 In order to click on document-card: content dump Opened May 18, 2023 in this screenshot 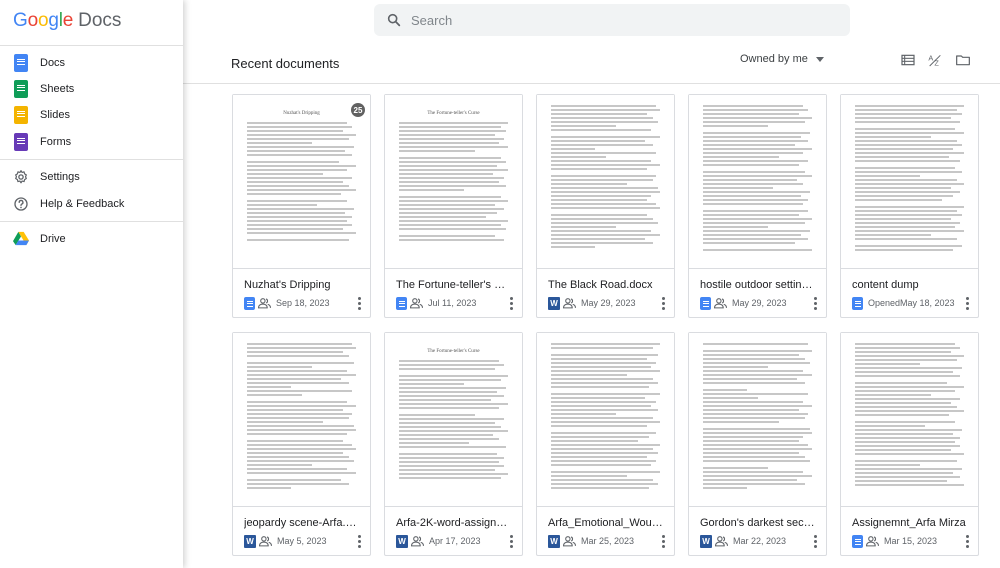, I will do `click(909, 206)`.